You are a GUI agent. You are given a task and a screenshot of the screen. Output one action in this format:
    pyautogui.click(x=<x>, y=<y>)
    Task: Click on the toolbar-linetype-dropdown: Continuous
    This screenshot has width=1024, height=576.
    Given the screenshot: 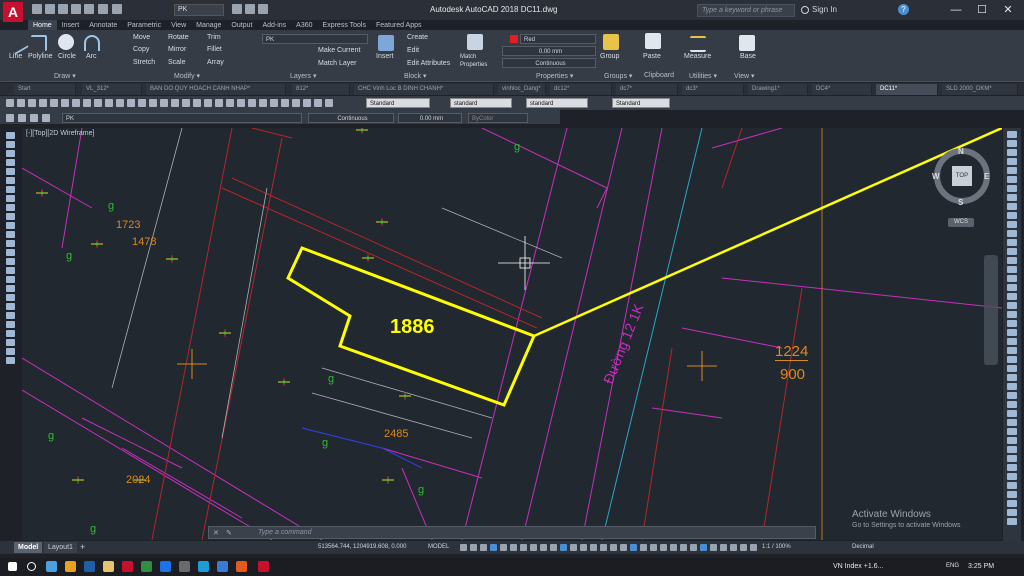 What is the action you would take?
    pyautogui.click(x=351, y=118)
    